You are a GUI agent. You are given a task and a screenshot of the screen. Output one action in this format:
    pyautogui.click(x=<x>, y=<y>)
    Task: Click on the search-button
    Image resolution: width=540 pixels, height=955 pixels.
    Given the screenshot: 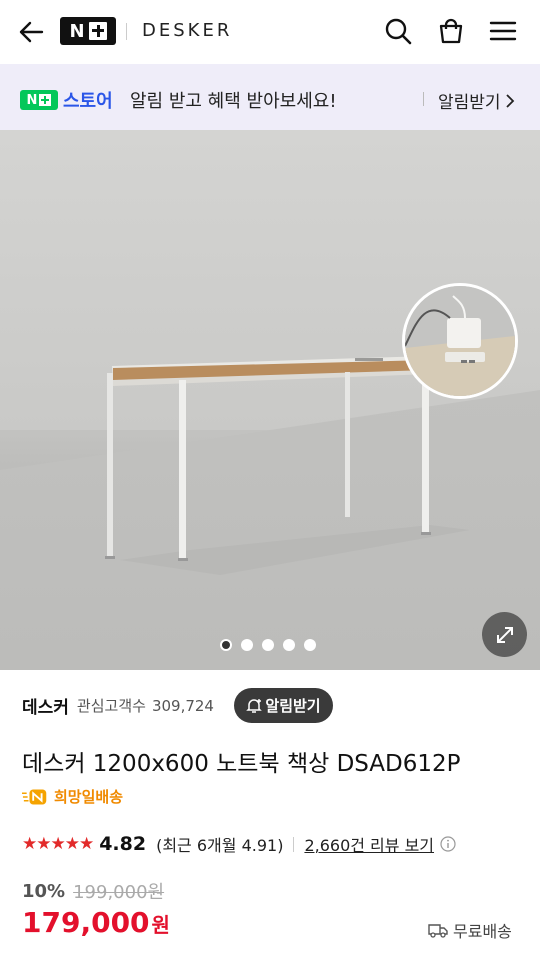 What is the action you would take?
    pyautogui.click(x=398, y=31)
    